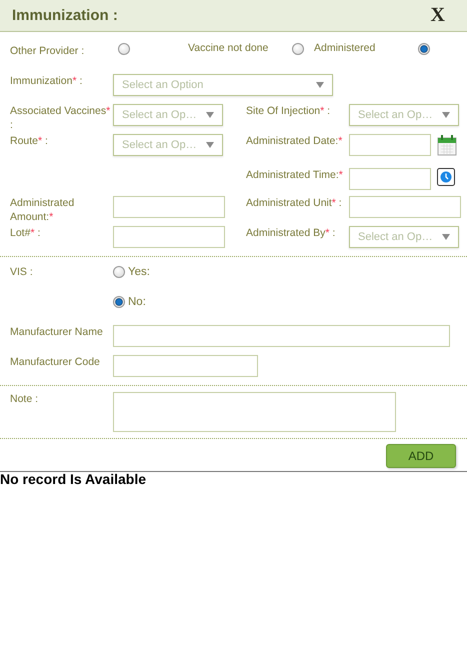 The image size is (467, 648). I want to click on field-label: Administrated Date:*, so click(295, 141).